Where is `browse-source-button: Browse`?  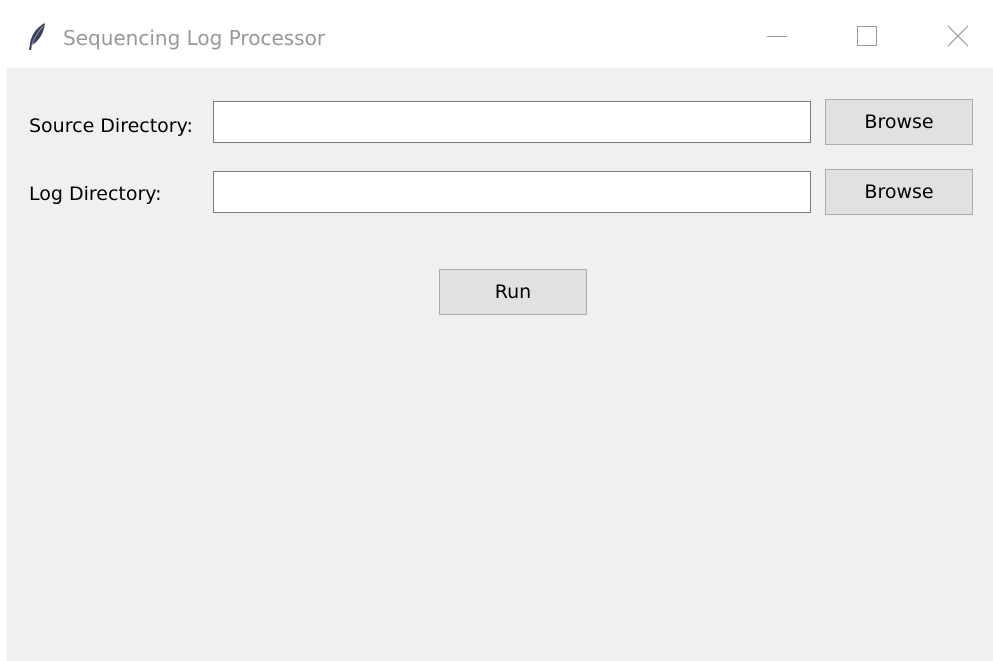 browse-source-button: Browse is located at coordinates (899, 122).